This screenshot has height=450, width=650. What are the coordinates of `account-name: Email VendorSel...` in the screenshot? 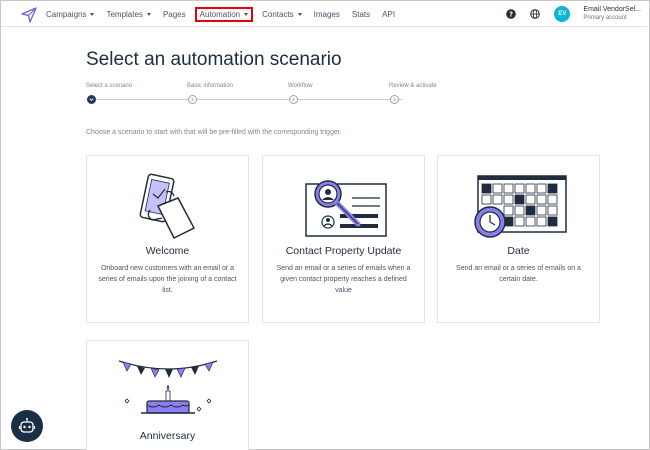 It's located at (612, 9).